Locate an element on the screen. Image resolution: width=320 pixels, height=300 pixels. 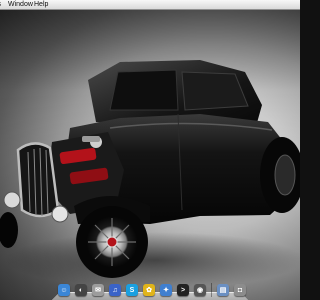
engine-intake is located at coordinates (91, 139).